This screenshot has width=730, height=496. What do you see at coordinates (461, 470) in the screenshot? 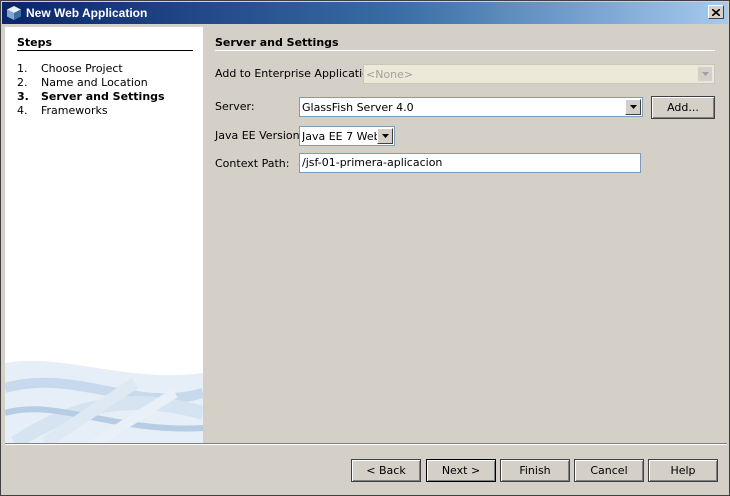
I see `next-button: Next >` at bounding box center [461, 470].